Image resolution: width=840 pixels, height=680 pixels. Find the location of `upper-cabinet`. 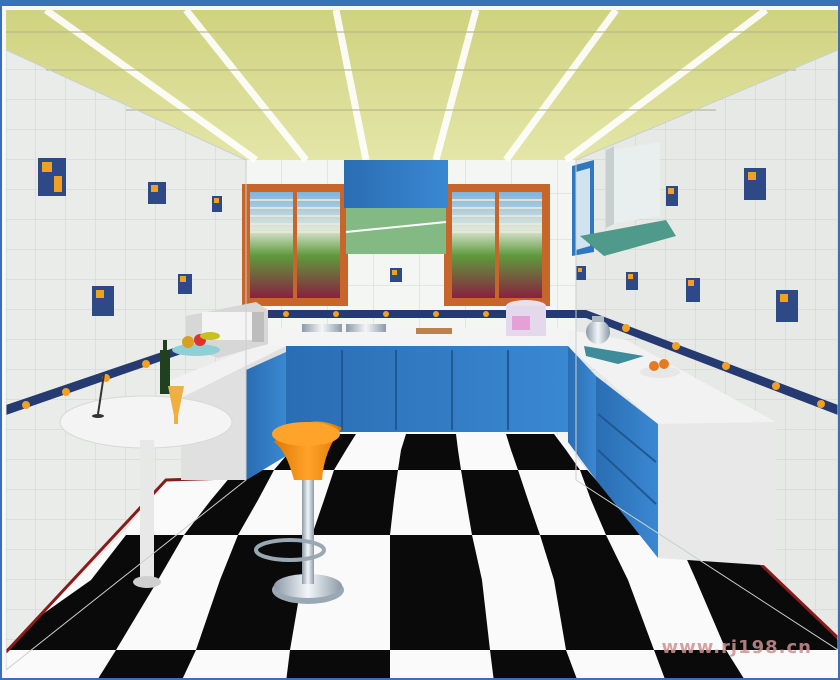

upper-cabinet is located at coordinates (396, 207).